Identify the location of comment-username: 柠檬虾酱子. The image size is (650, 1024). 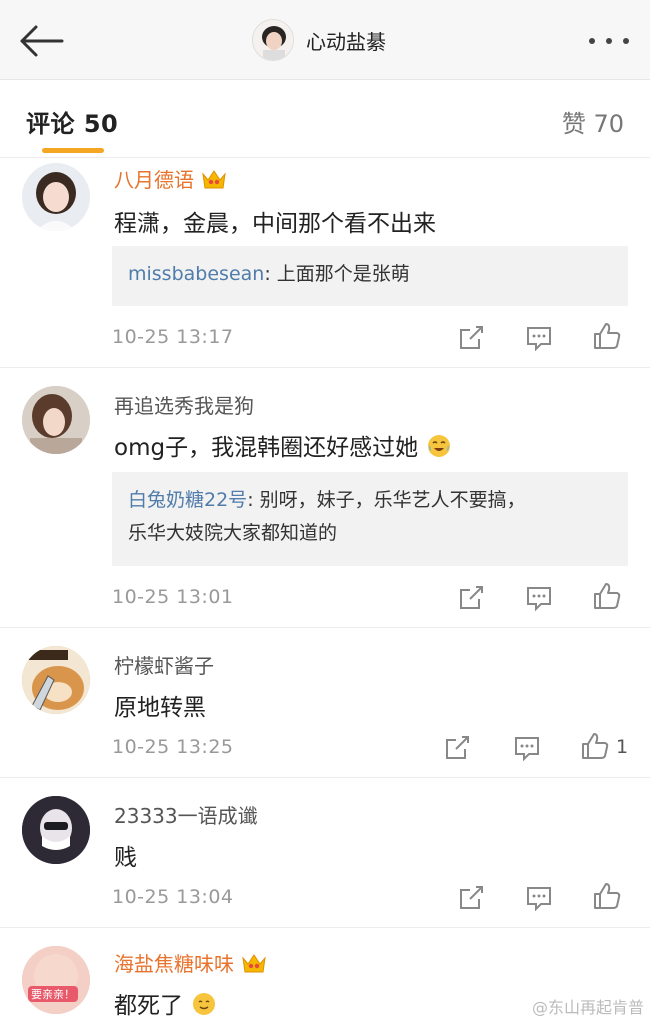
(164, 664).